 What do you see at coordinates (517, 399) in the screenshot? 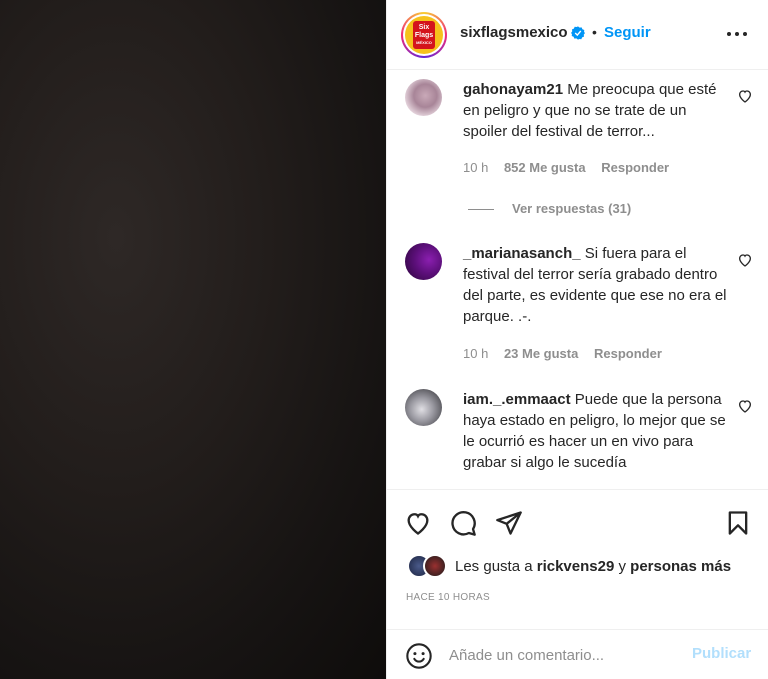
I see `comment-username: iam._.emmaact` at bounding box center [517, 399].